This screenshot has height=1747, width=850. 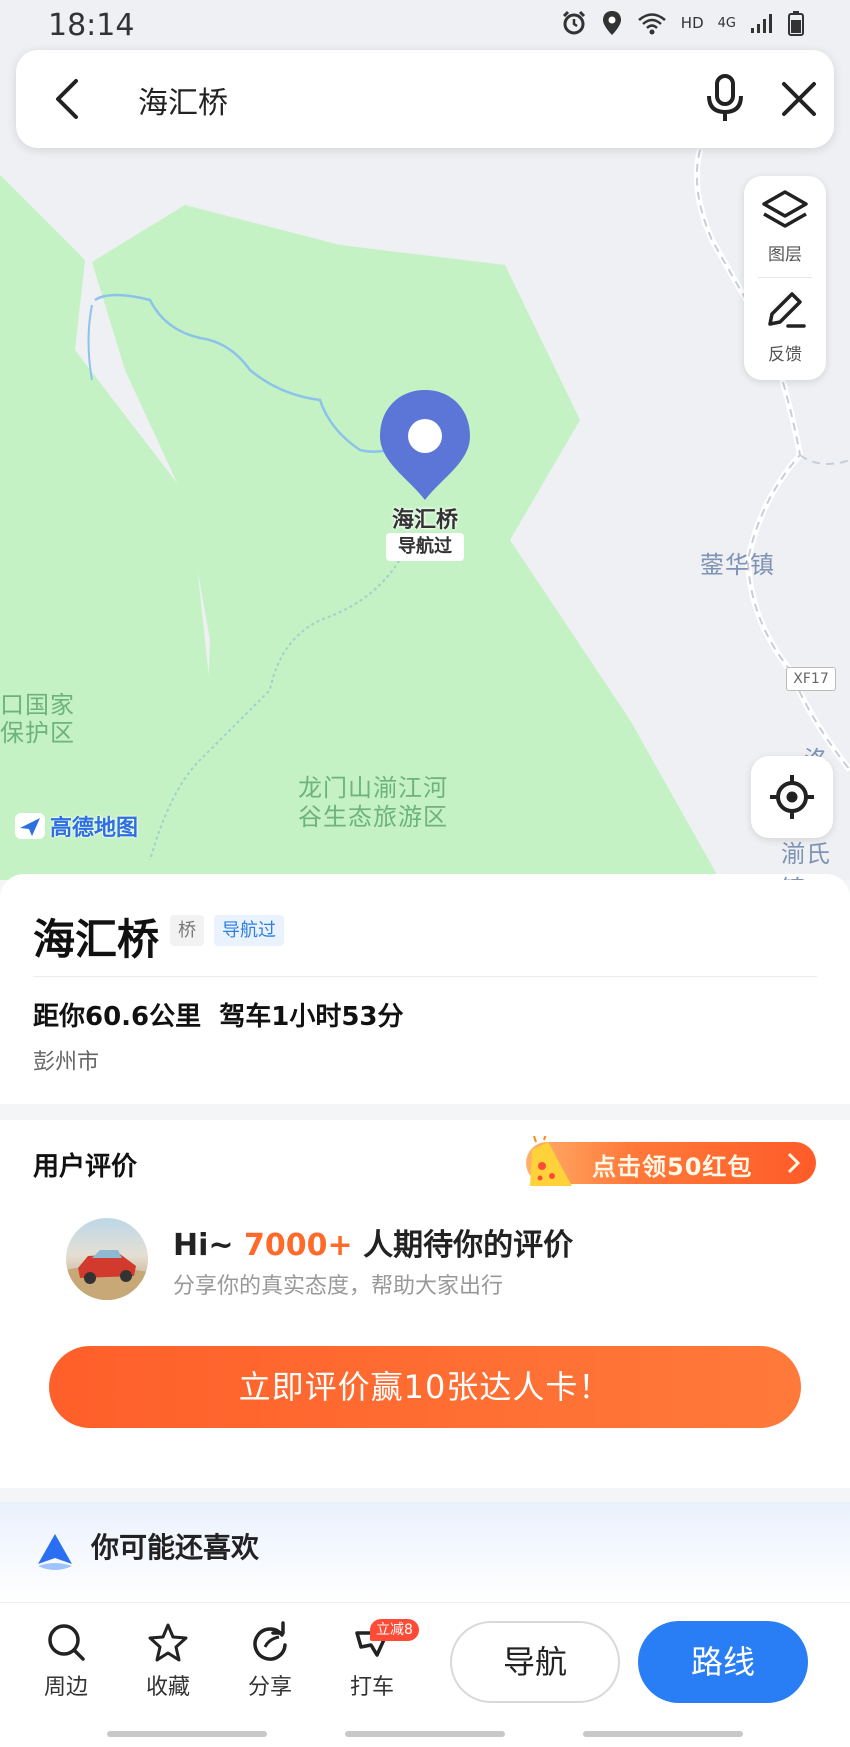 I want to click on map-label-reserve: 保护区, so click(x=37, y=733).